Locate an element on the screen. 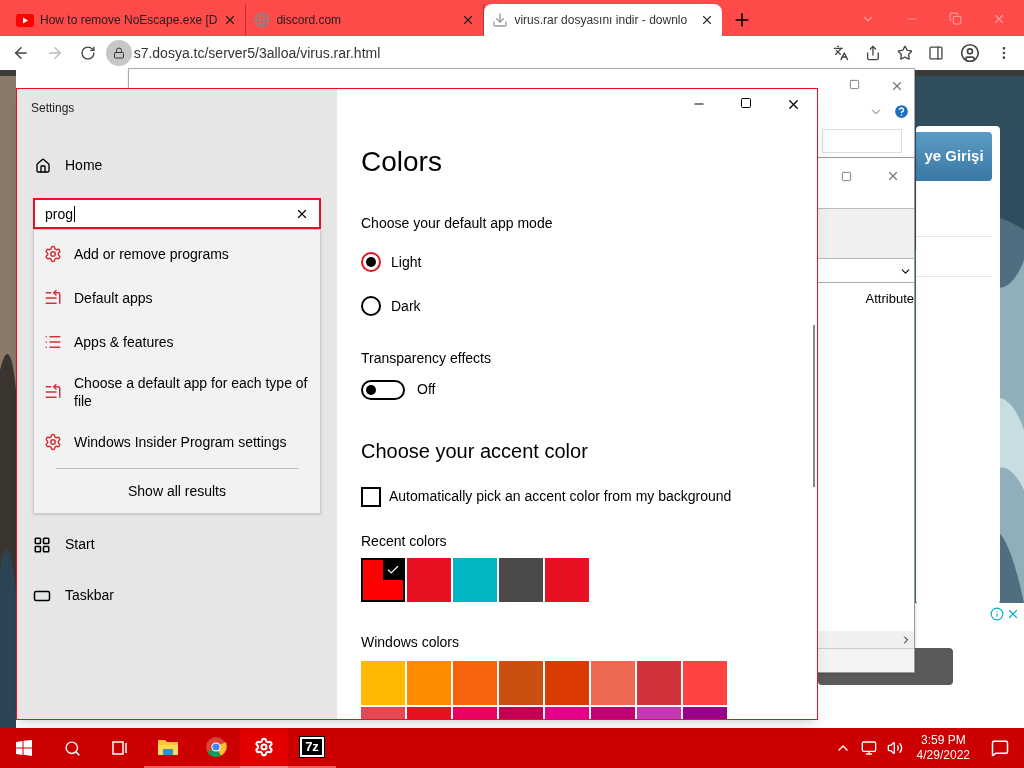 Image resolution: width=1024 pixels, height=768 pixels. time-text: 3:59 PM is located at coordinates (943, 740).